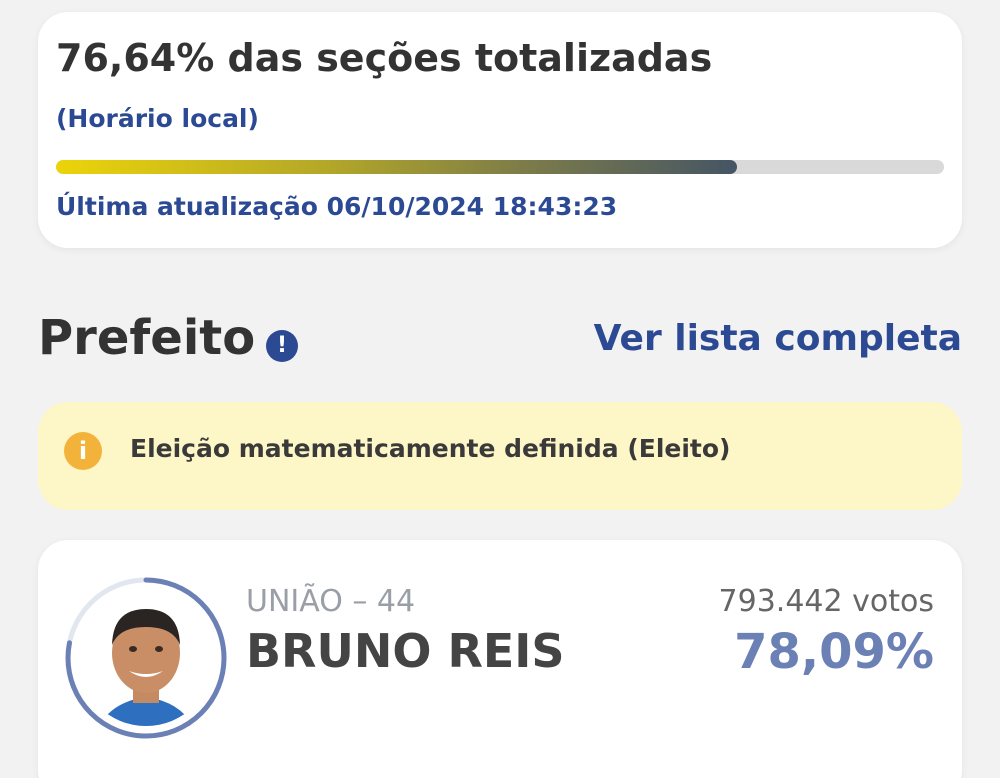  Describe the element at coordinates (834, 652) in the screenshot. I see `candidate-percent: 78,09%` at that location.